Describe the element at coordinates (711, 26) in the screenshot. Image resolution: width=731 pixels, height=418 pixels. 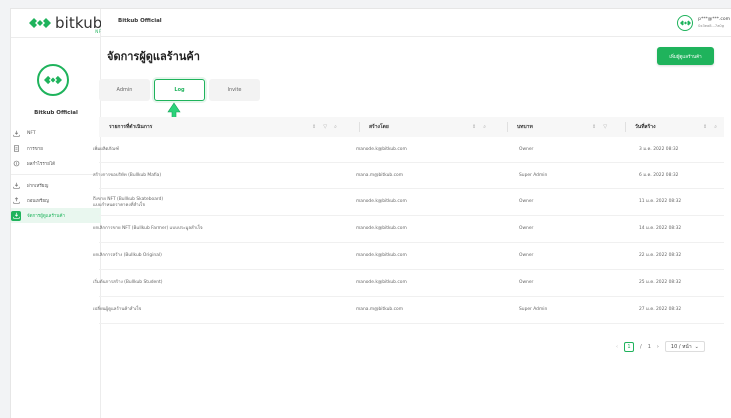
I see `user-wallet: 0x3ea8...7a0g` at that location.